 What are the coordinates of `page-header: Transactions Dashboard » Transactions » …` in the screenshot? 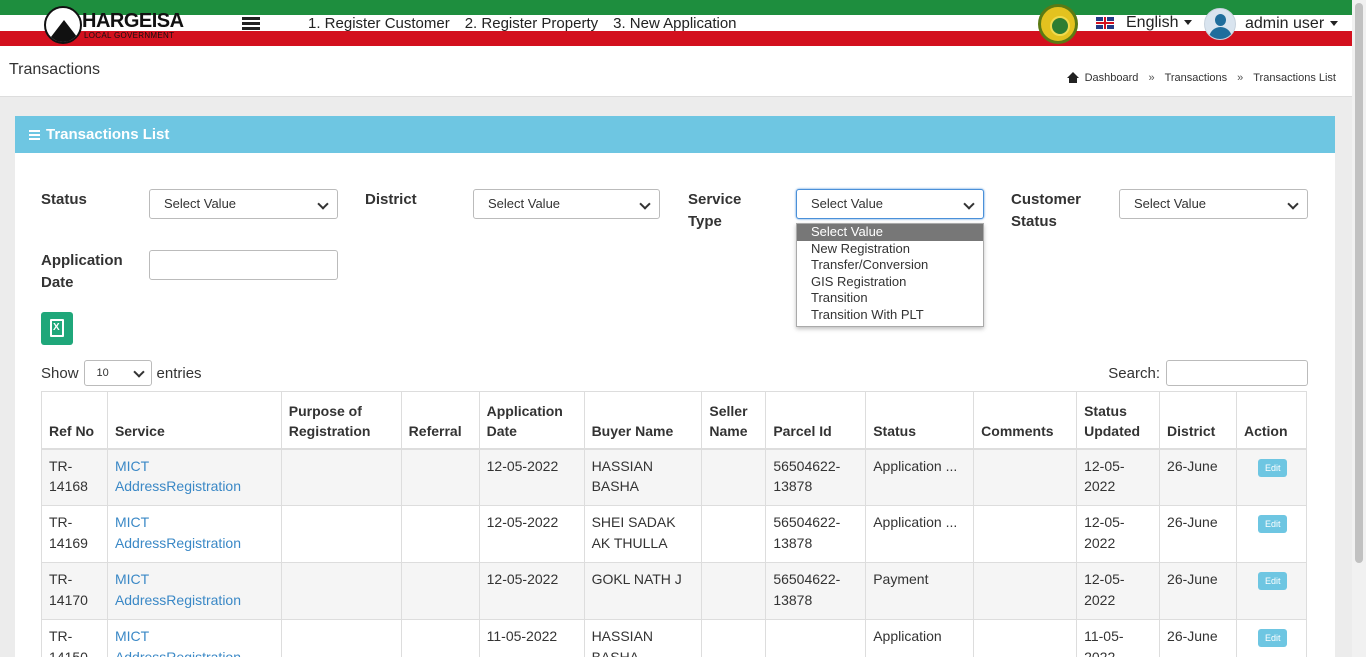 It's located at (676, 72).